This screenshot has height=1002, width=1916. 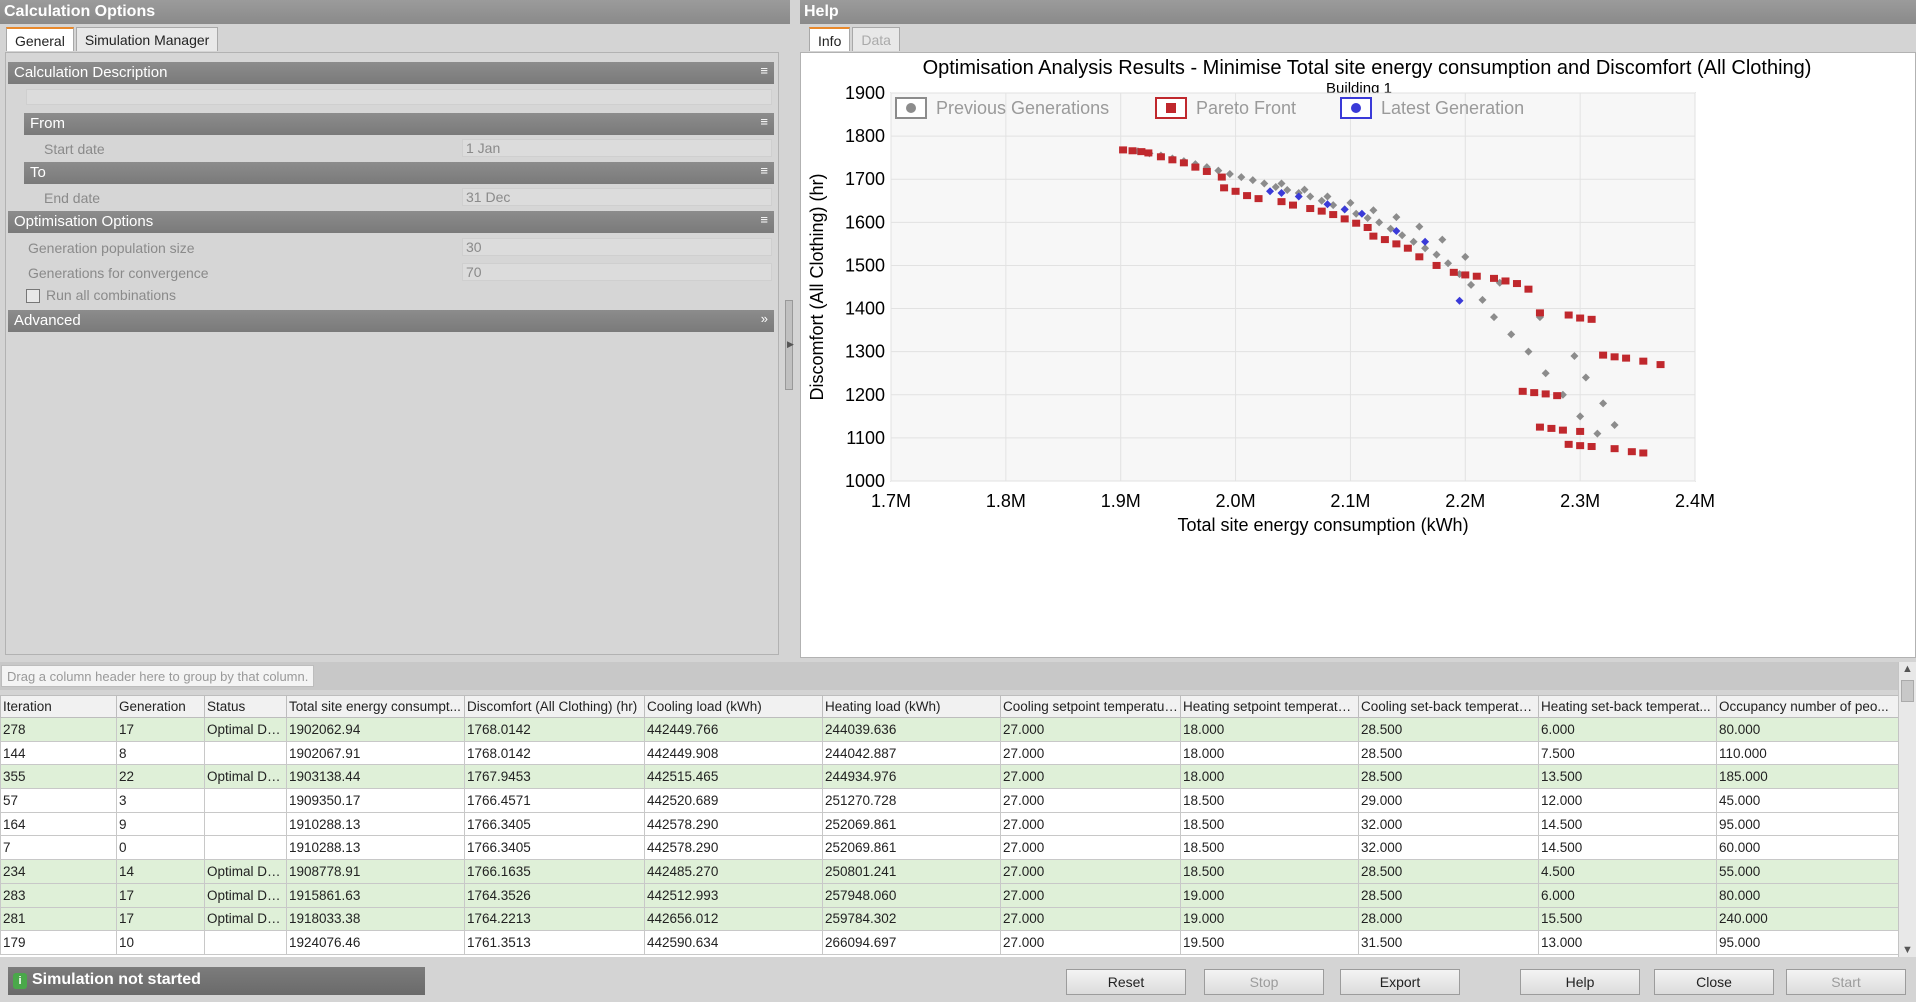 What do you see at coordinates (911, 729) in the screenshot?
I see `table-cell: 244039.636` at bounding box center [911, 729].